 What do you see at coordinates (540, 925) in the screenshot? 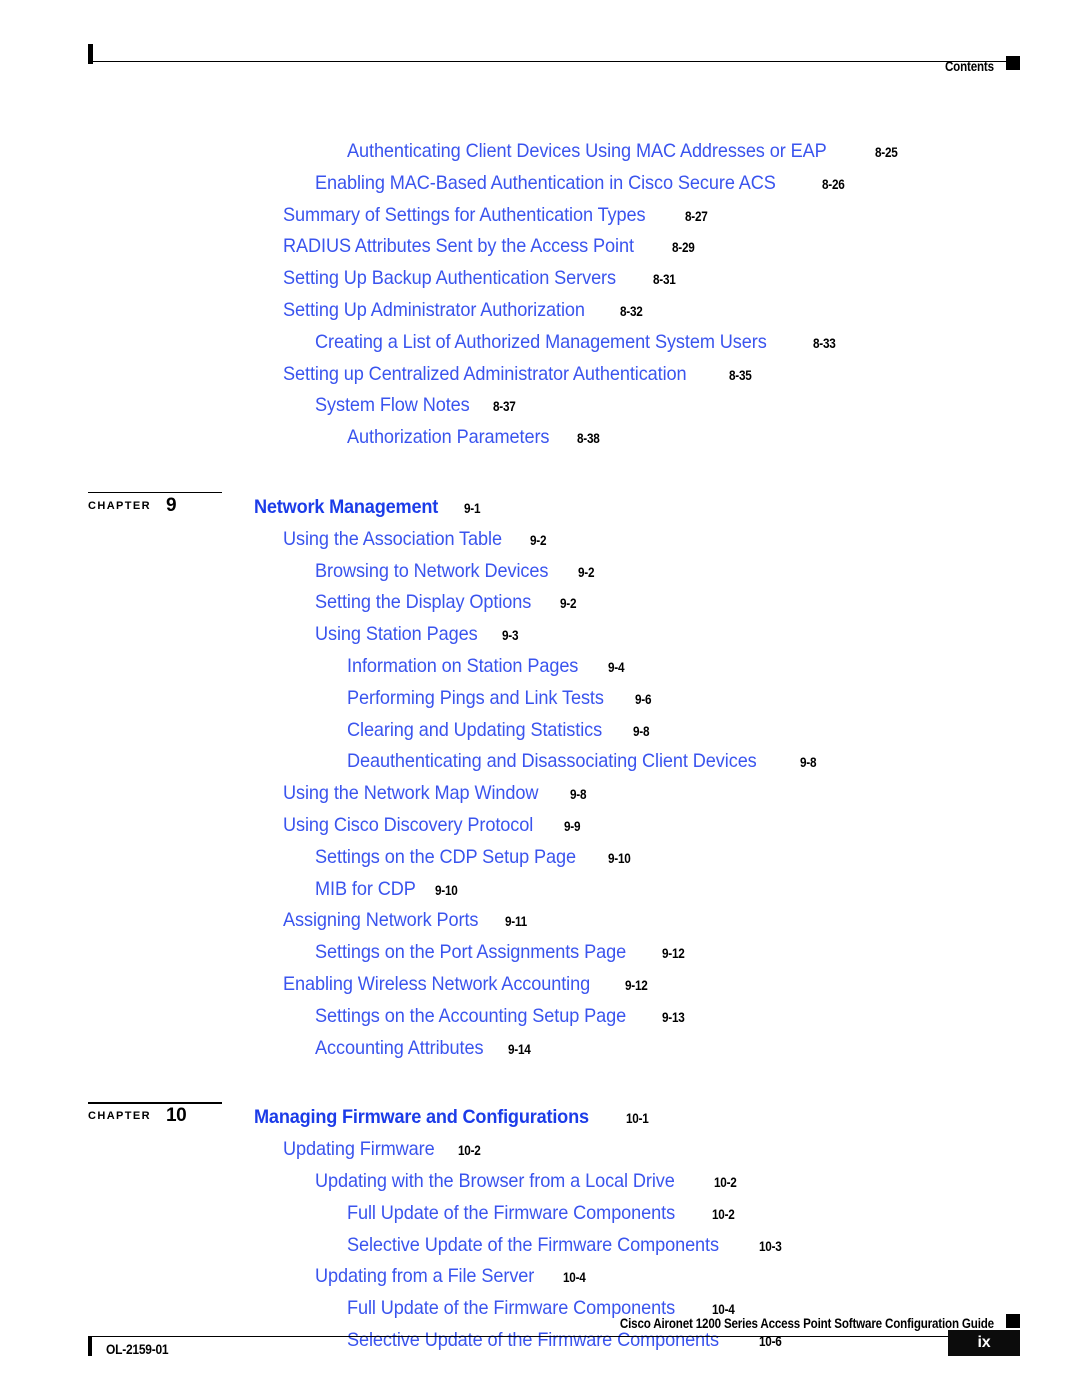
I see `toc-entry-row: Assigning Network Ports 9-11` at bounding box center [540, 925].